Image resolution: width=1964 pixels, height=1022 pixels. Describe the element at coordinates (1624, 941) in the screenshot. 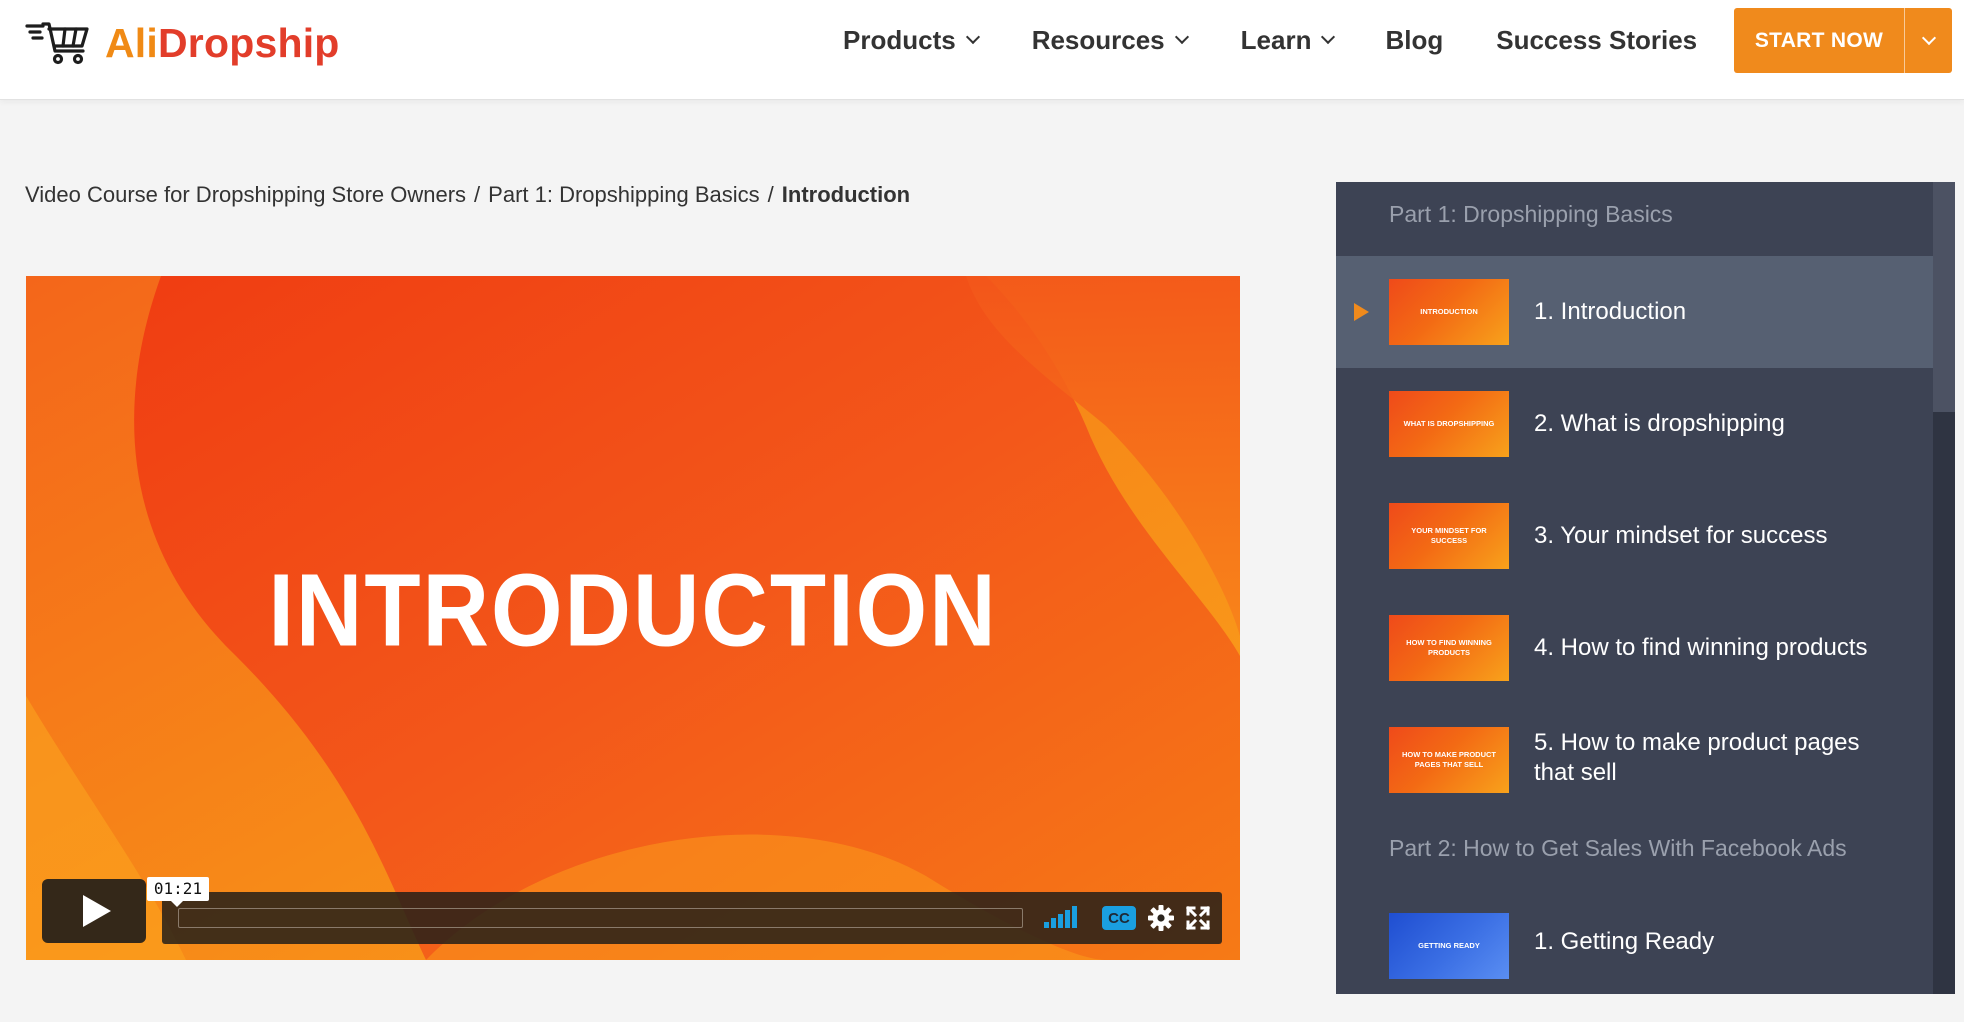

I see `lesson-label: 1. Getting Ready` at that location.